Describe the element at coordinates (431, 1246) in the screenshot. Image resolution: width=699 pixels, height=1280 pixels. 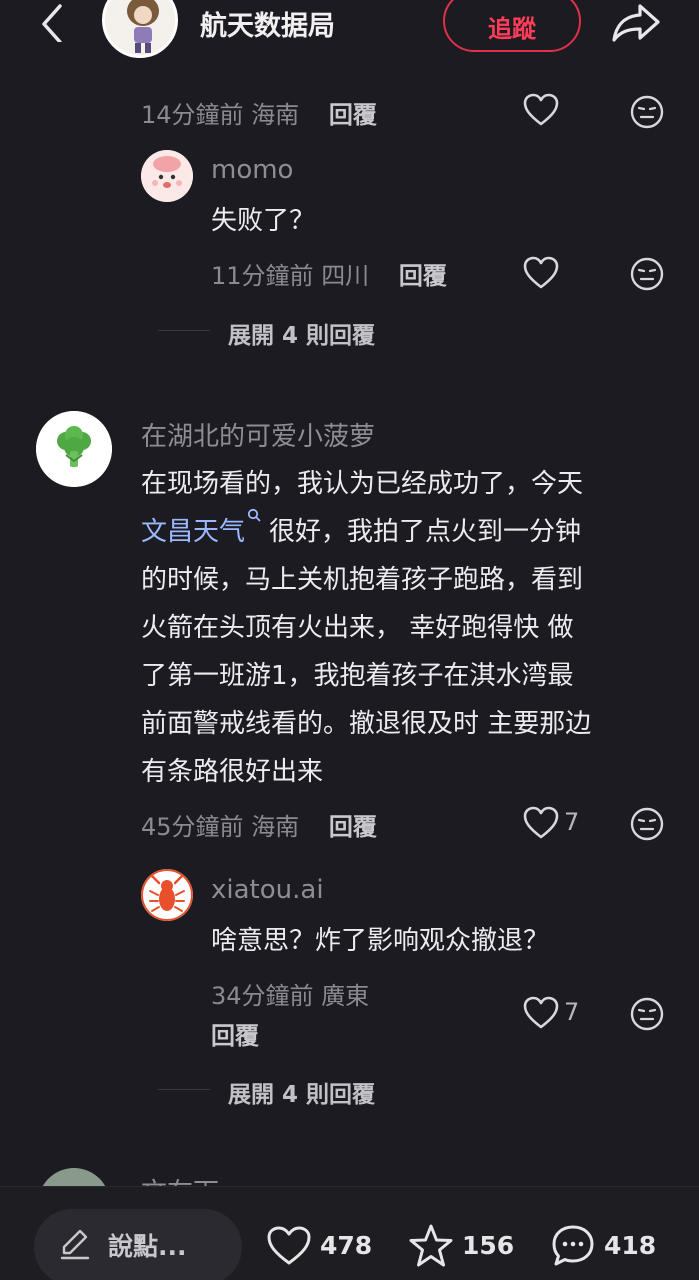
I see `star-icon` at that location.